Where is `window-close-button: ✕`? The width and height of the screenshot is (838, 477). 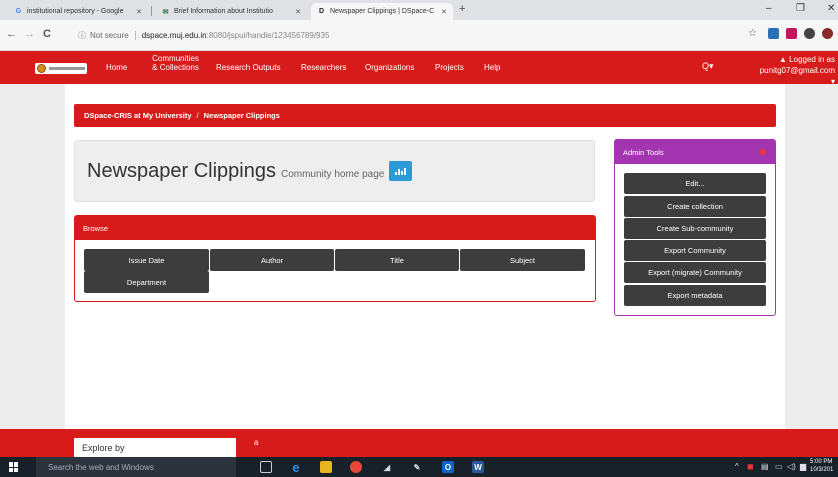 window-close-button: ✕ is located at coordinates (831, 8).